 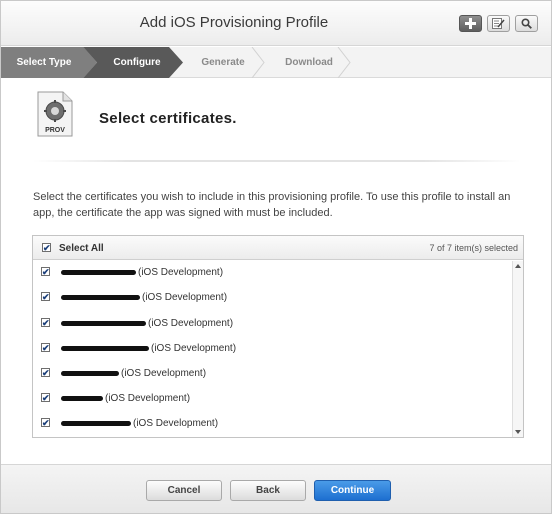 What do you see at coordinates (268, 490) in the screenshot?
I see `back-button: Back` at bounding box center [268, 490].